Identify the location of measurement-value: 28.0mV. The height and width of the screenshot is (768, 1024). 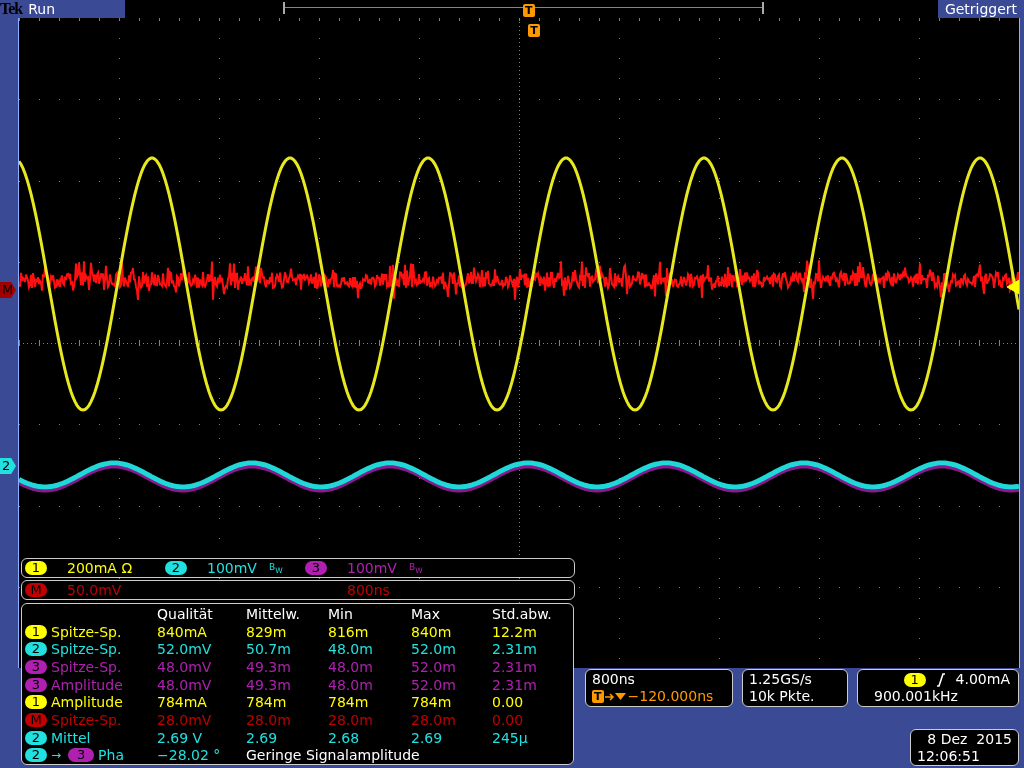
(185, 719).